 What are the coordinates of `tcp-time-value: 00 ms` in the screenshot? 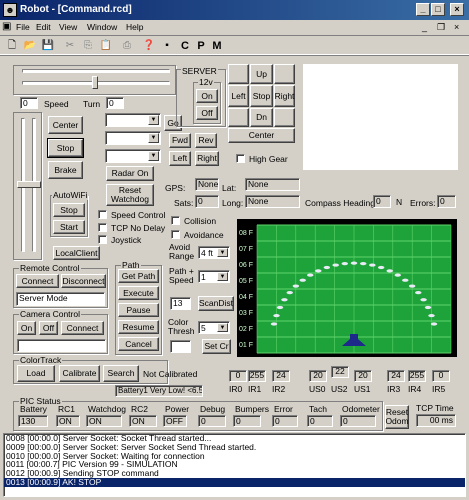 It's located at (436, 420).